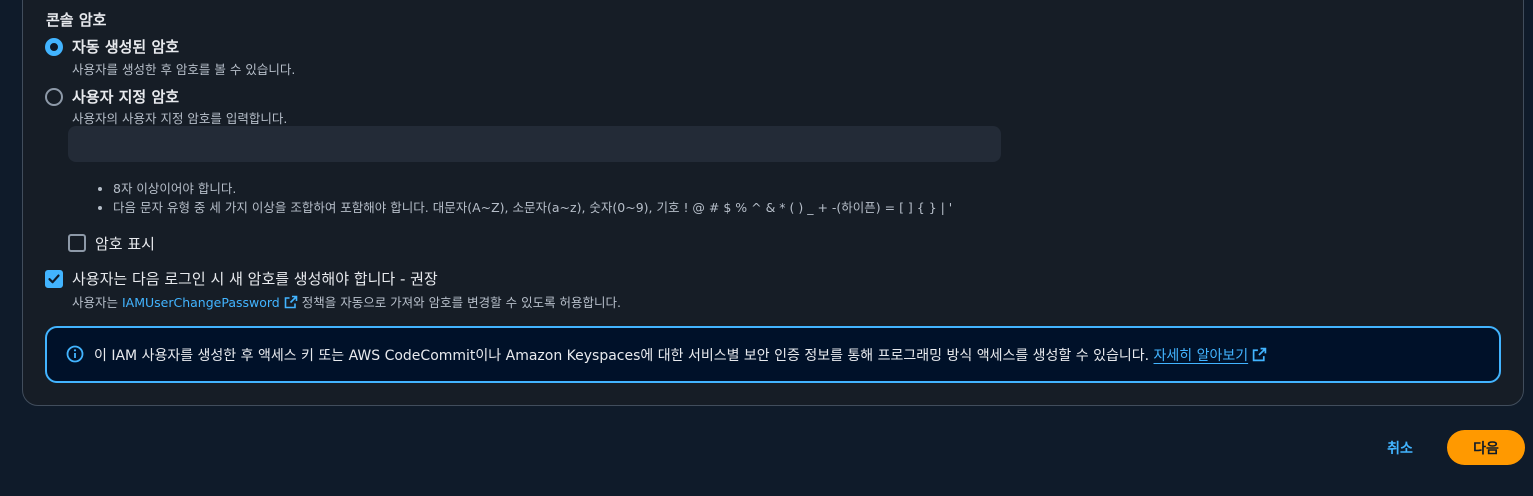 This screenshot has height=496, width=1533. I want to click on show-password-checkbox, so click(77, 243).